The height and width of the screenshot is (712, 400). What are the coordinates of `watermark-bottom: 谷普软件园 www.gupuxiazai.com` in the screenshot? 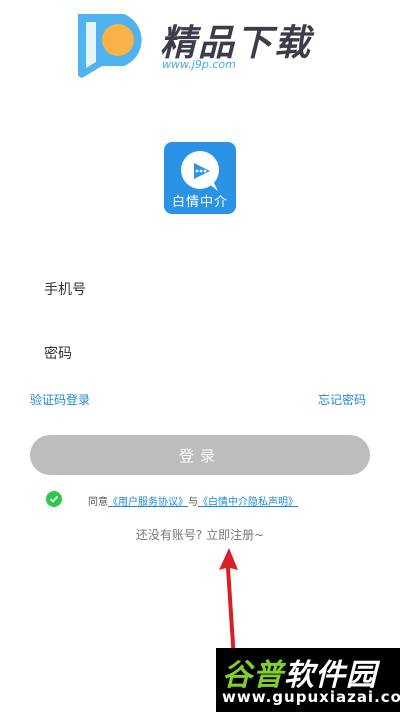 It's located at (308, 680).